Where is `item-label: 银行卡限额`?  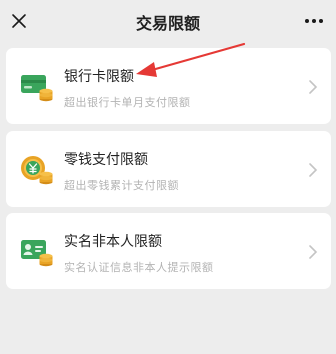 item-label: 银行卡限额 is located at coordinates (99, 77).